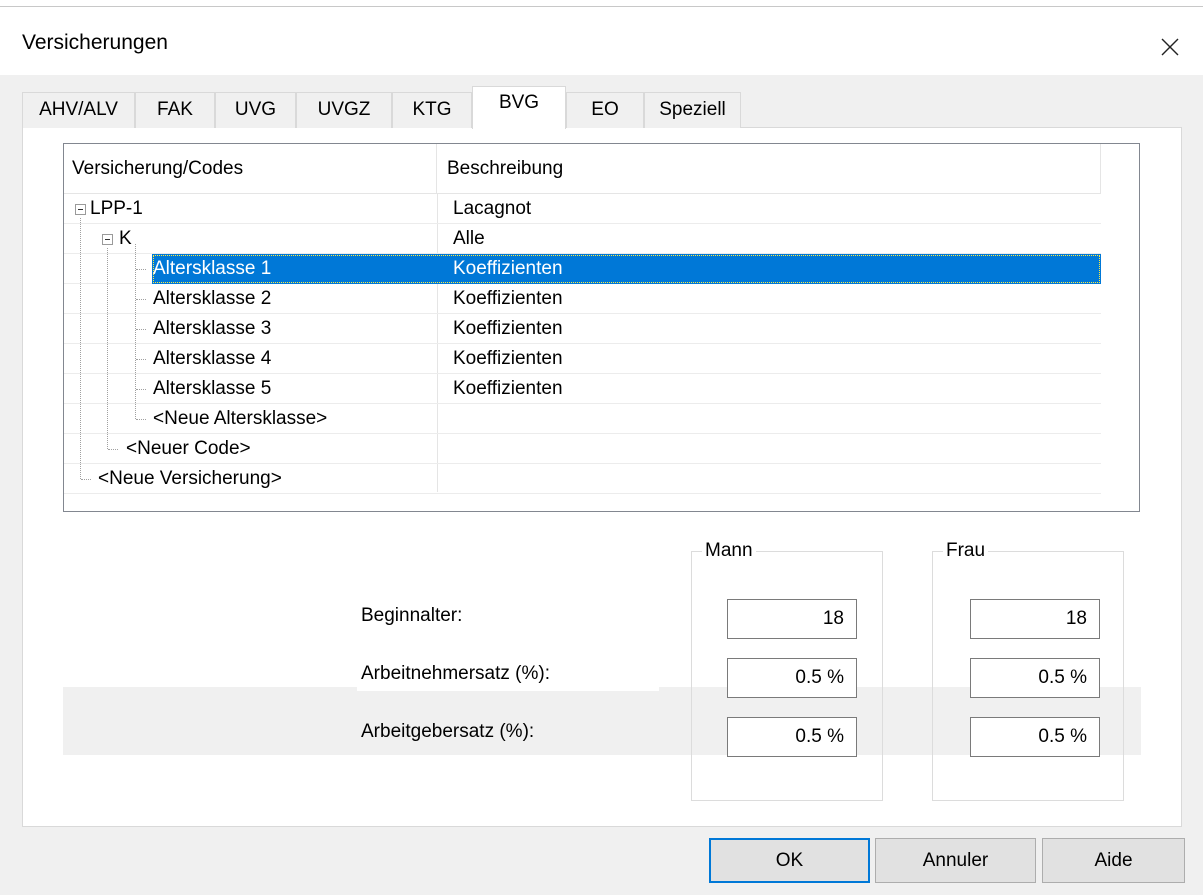 Image resolution: width=1203 pixels, height=895 pixels. I want to click on tab-label: UVGZ, so click(344, 109).